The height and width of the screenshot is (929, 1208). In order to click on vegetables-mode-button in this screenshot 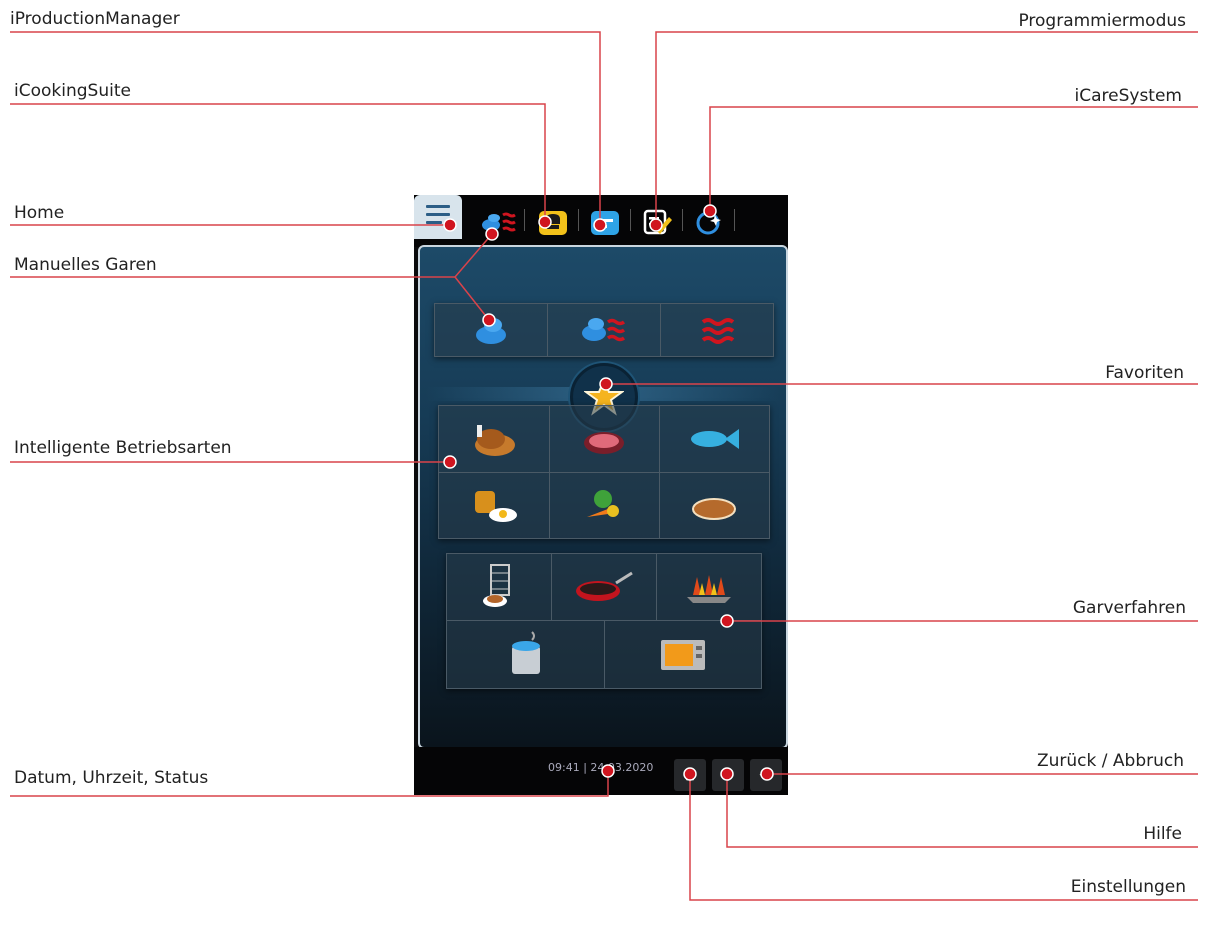, I will do `click(604, 505)`.